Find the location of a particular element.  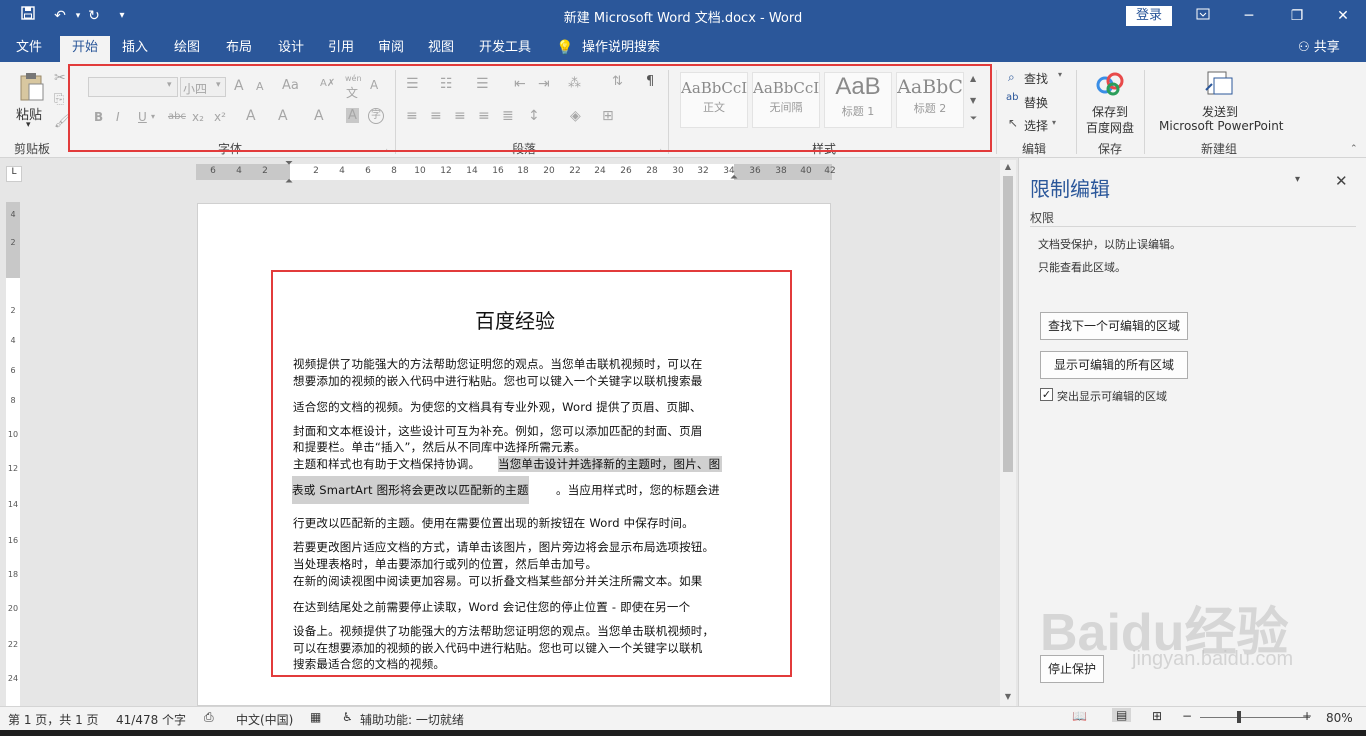

pane-close-icon: ✕ is located at coordinates (1341, 181).